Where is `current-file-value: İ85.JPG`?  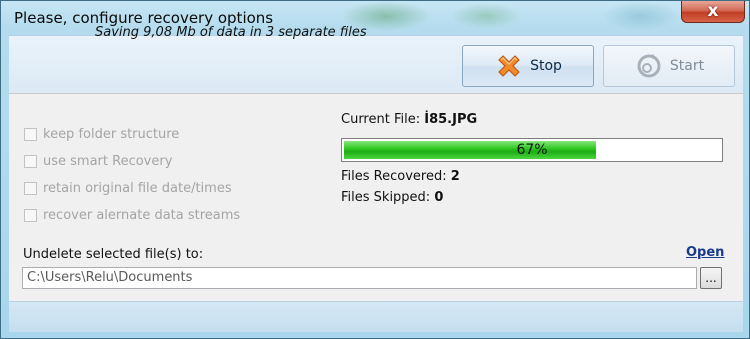 current-file-value: İ85.JPG is located at coordinates (451, 119).